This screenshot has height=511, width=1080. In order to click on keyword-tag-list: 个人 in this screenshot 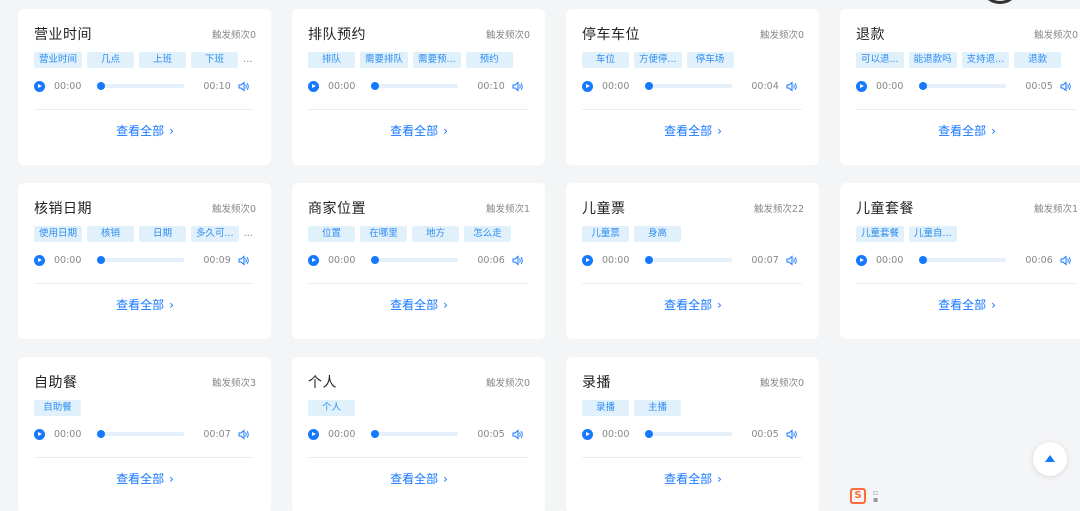, I will do `click(419, 408)`.